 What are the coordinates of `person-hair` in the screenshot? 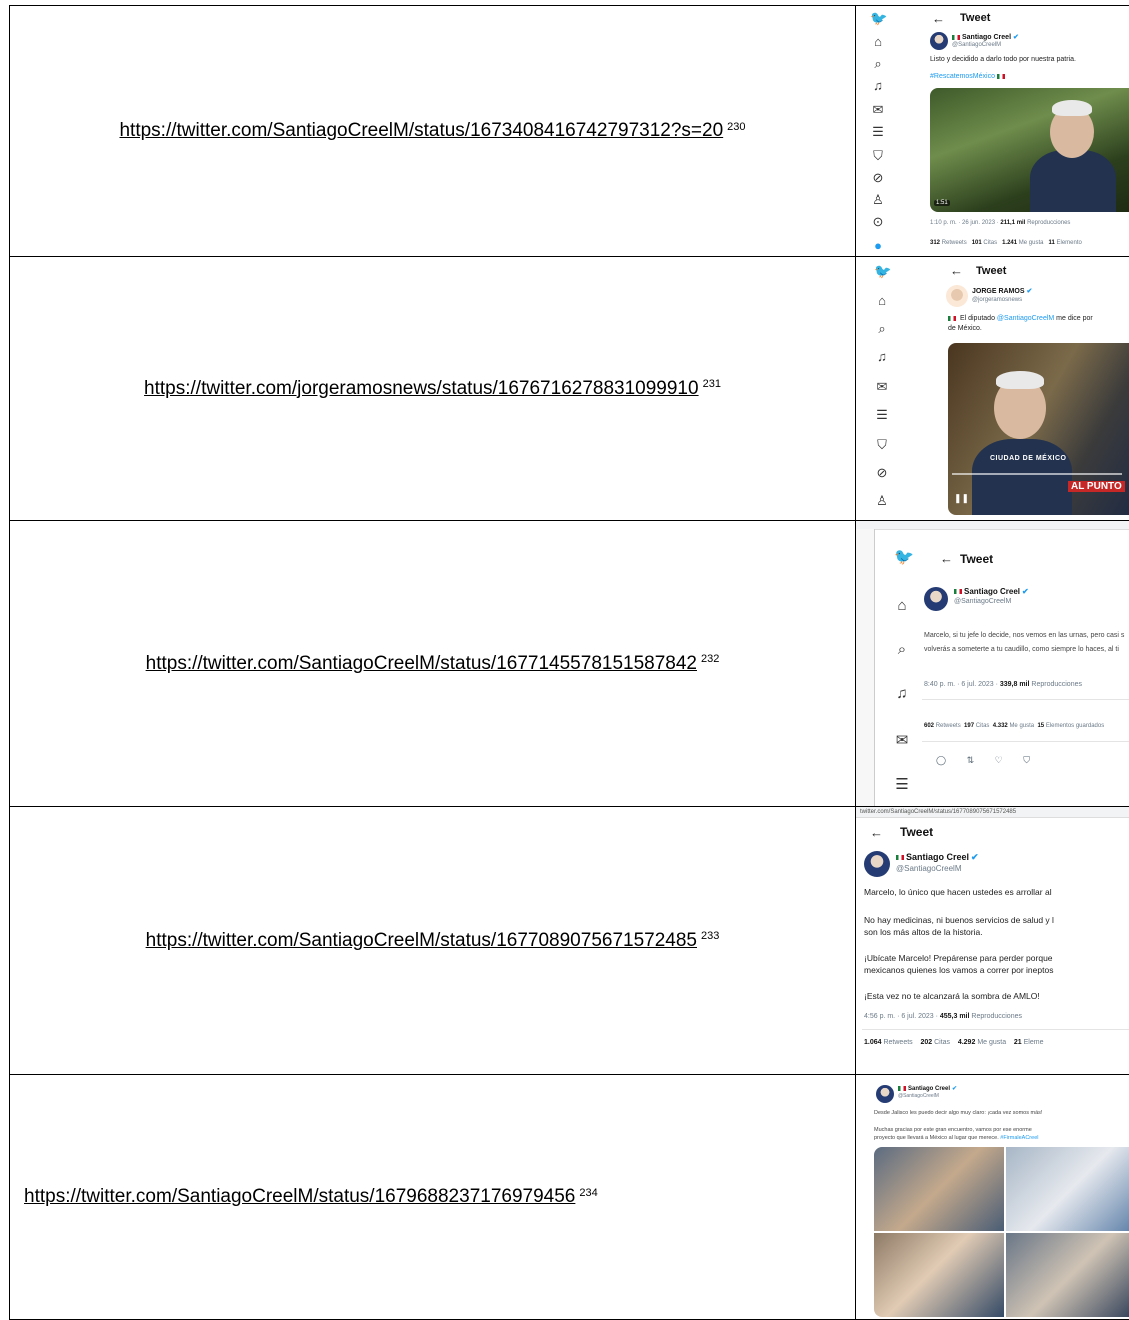 It's located at (1020, 380).